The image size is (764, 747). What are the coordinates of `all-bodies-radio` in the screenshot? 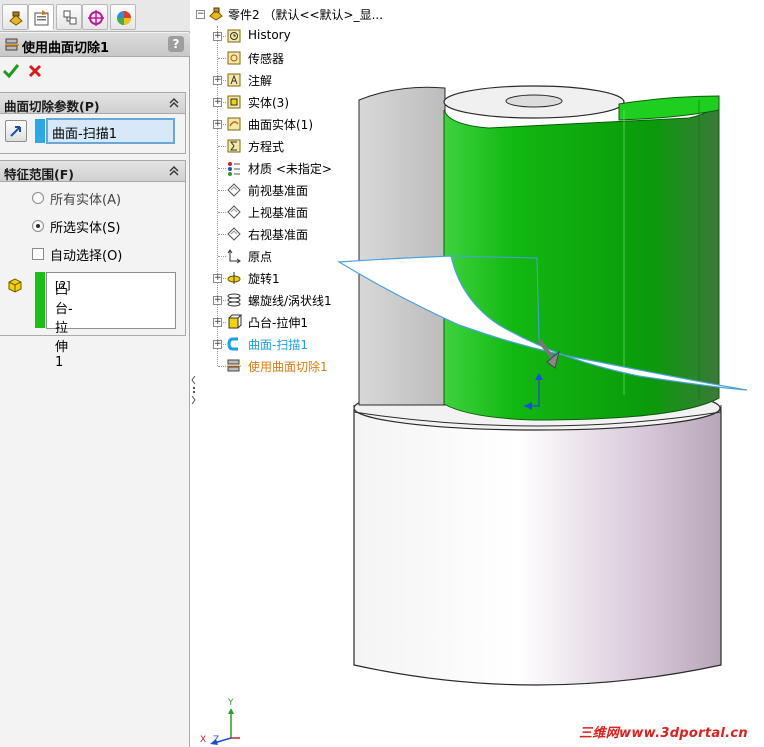 It's located at (38, 198).